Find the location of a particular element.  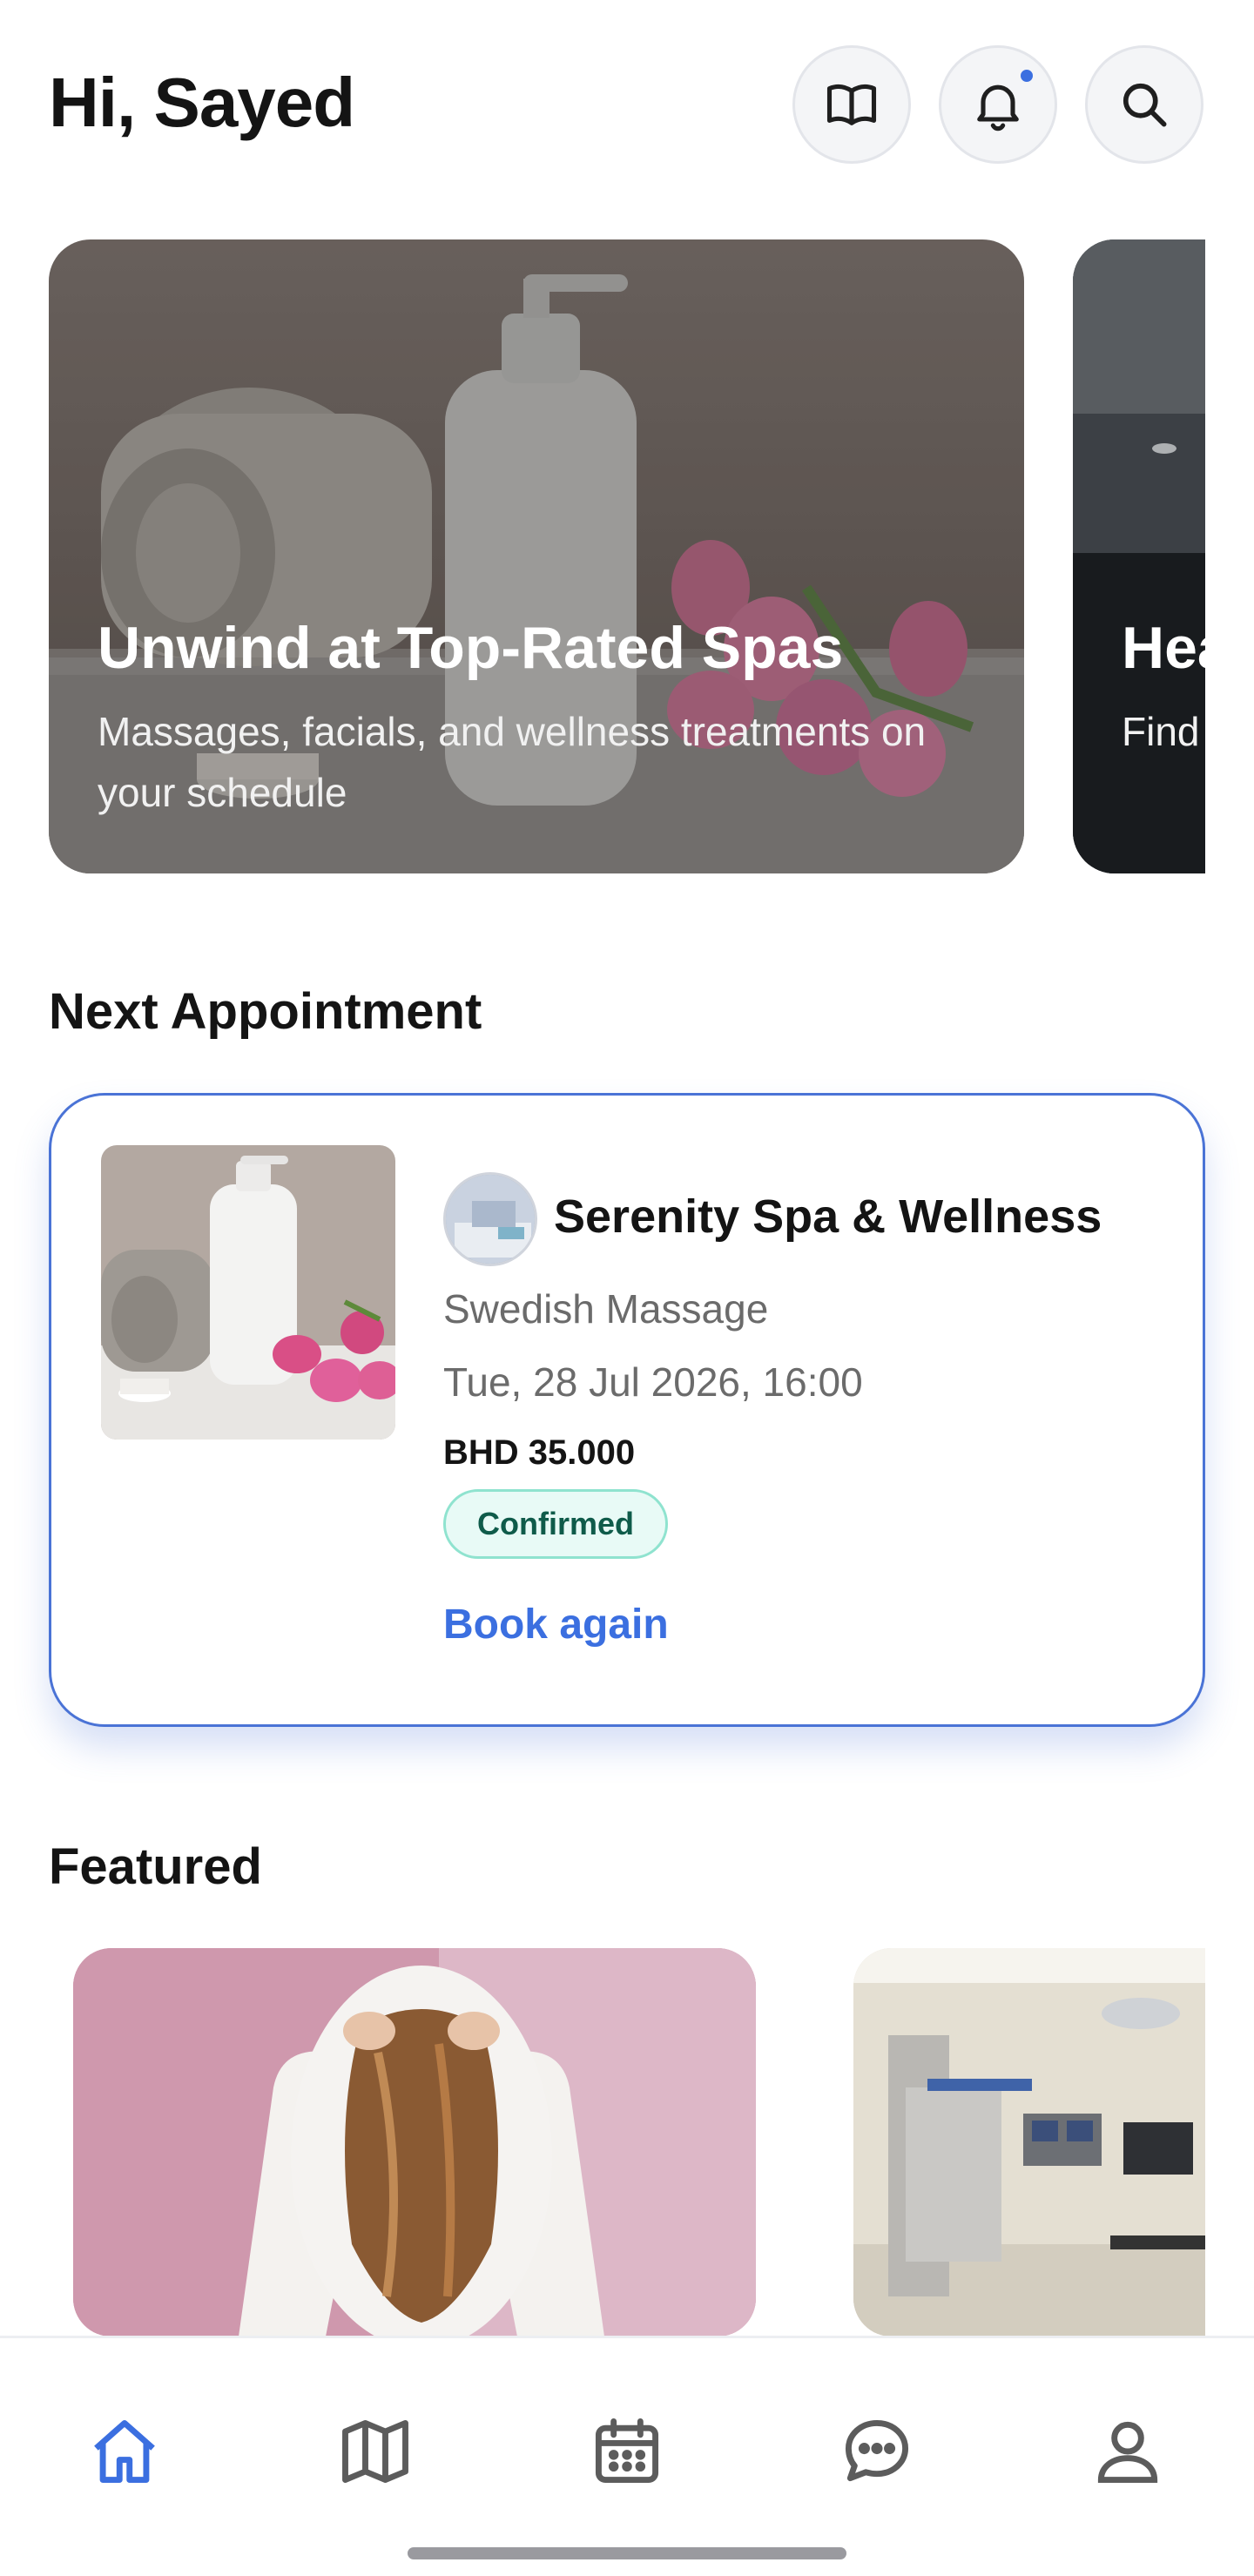

hair-care-photo is located at coordinates (414, 2142).